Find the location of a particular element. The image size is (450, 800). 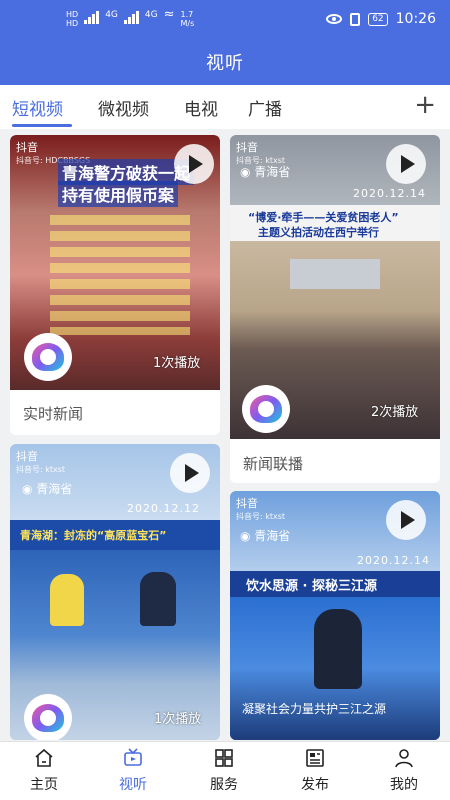

home-icon is located at coordinates (44, 758).